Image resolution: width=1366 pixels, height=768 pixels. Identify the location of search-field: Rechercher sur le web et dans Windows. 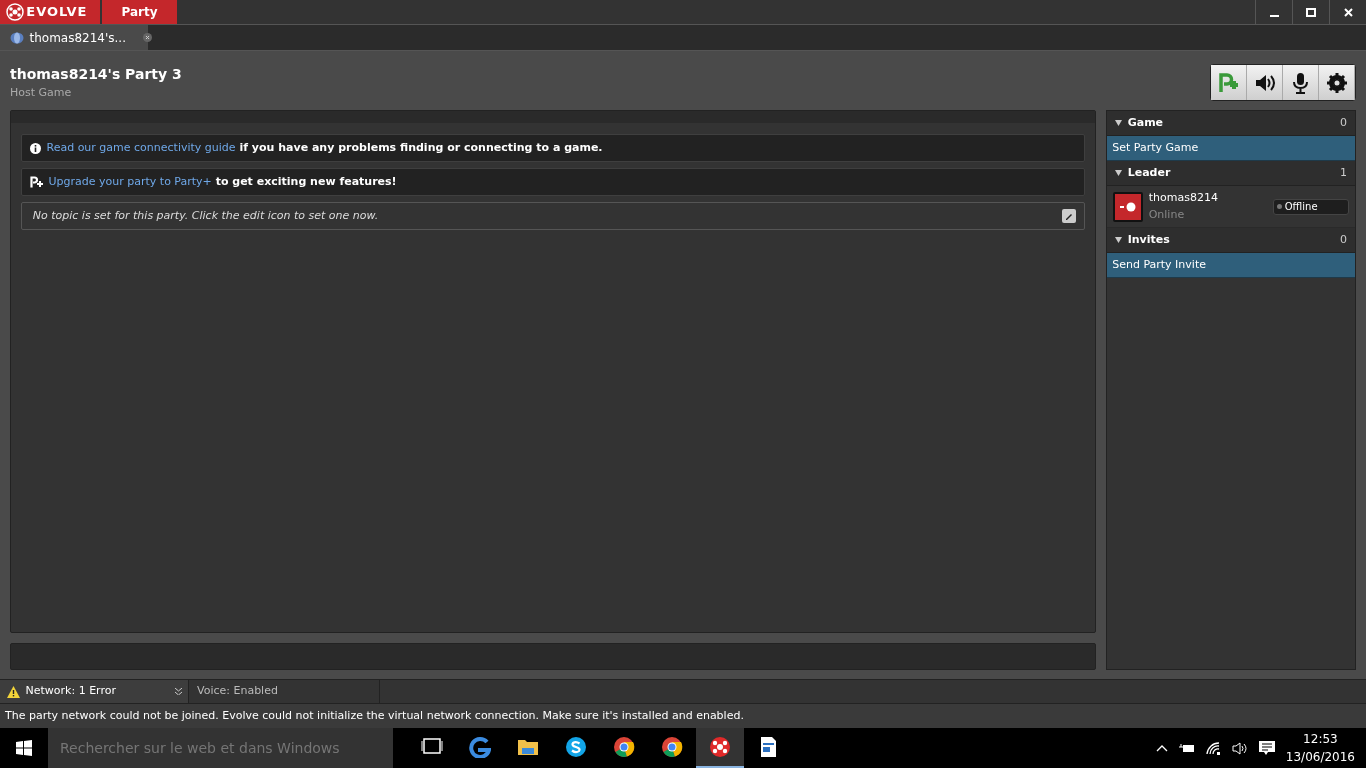
(220, 748).